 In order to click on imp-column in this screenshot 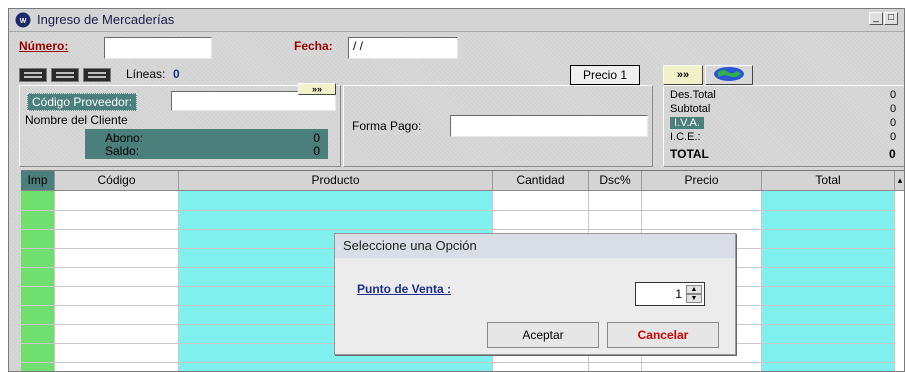, I will do `click(38, 281)`.